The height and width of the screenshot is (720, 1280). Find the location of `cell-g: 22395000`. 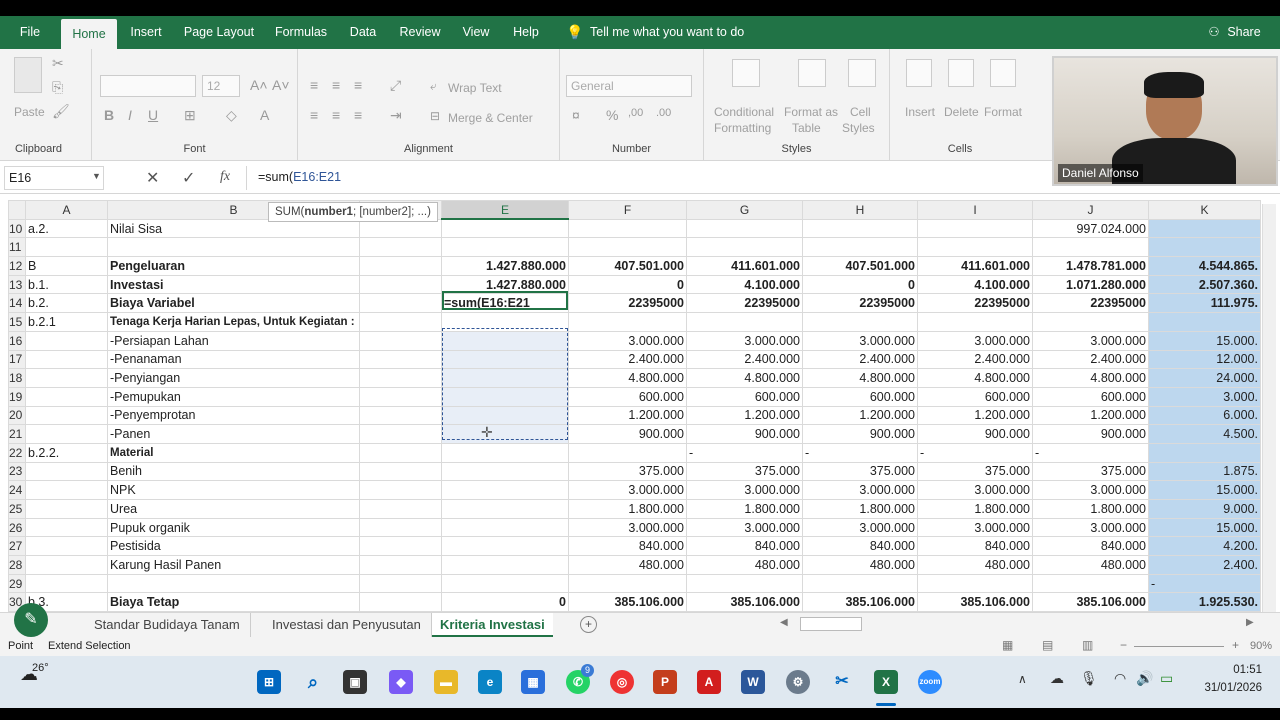

cell-g: 22395000 is located at coordinates (744, 303).